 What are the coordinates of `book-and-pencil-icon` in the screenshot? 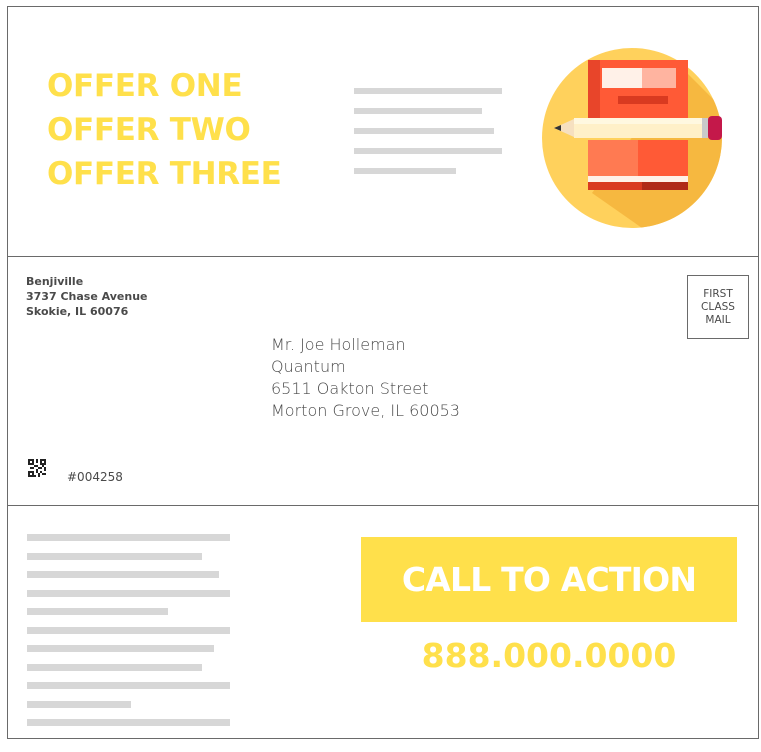 It's located at (632, 138).